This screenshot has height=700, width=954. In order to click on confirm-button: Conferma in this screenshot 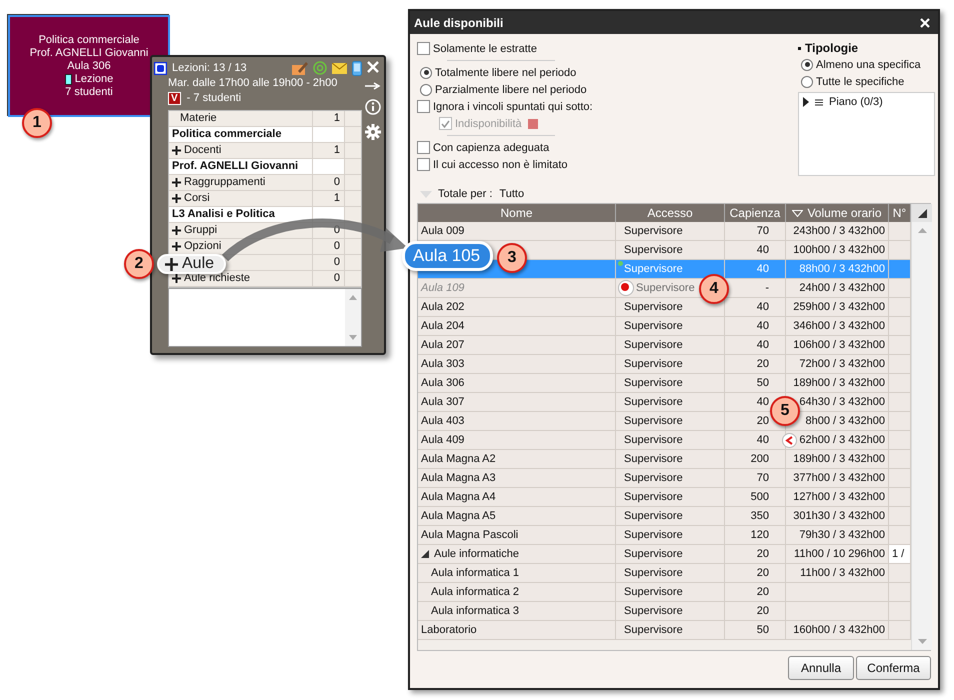, I will do `click(893, 668)`.